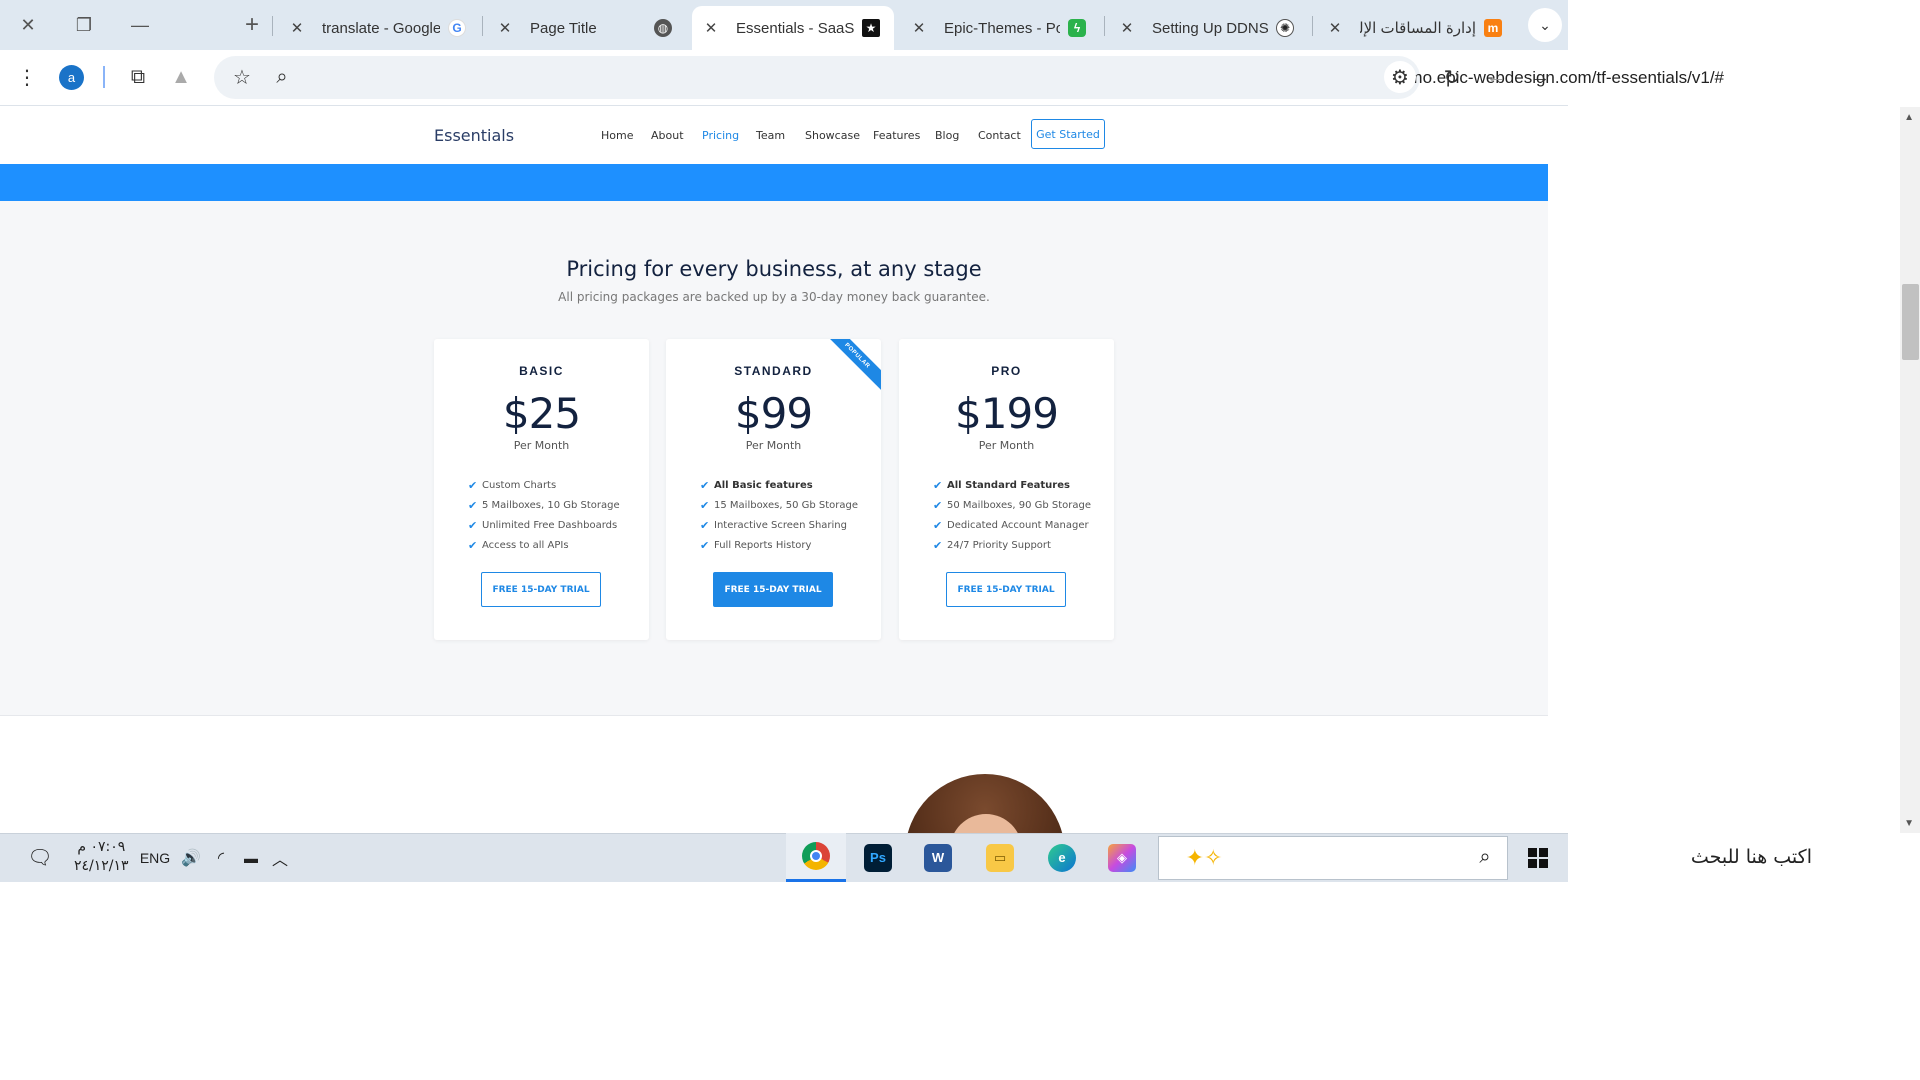  I want to click on get-started-button: Get Started, so click(1068, 134).